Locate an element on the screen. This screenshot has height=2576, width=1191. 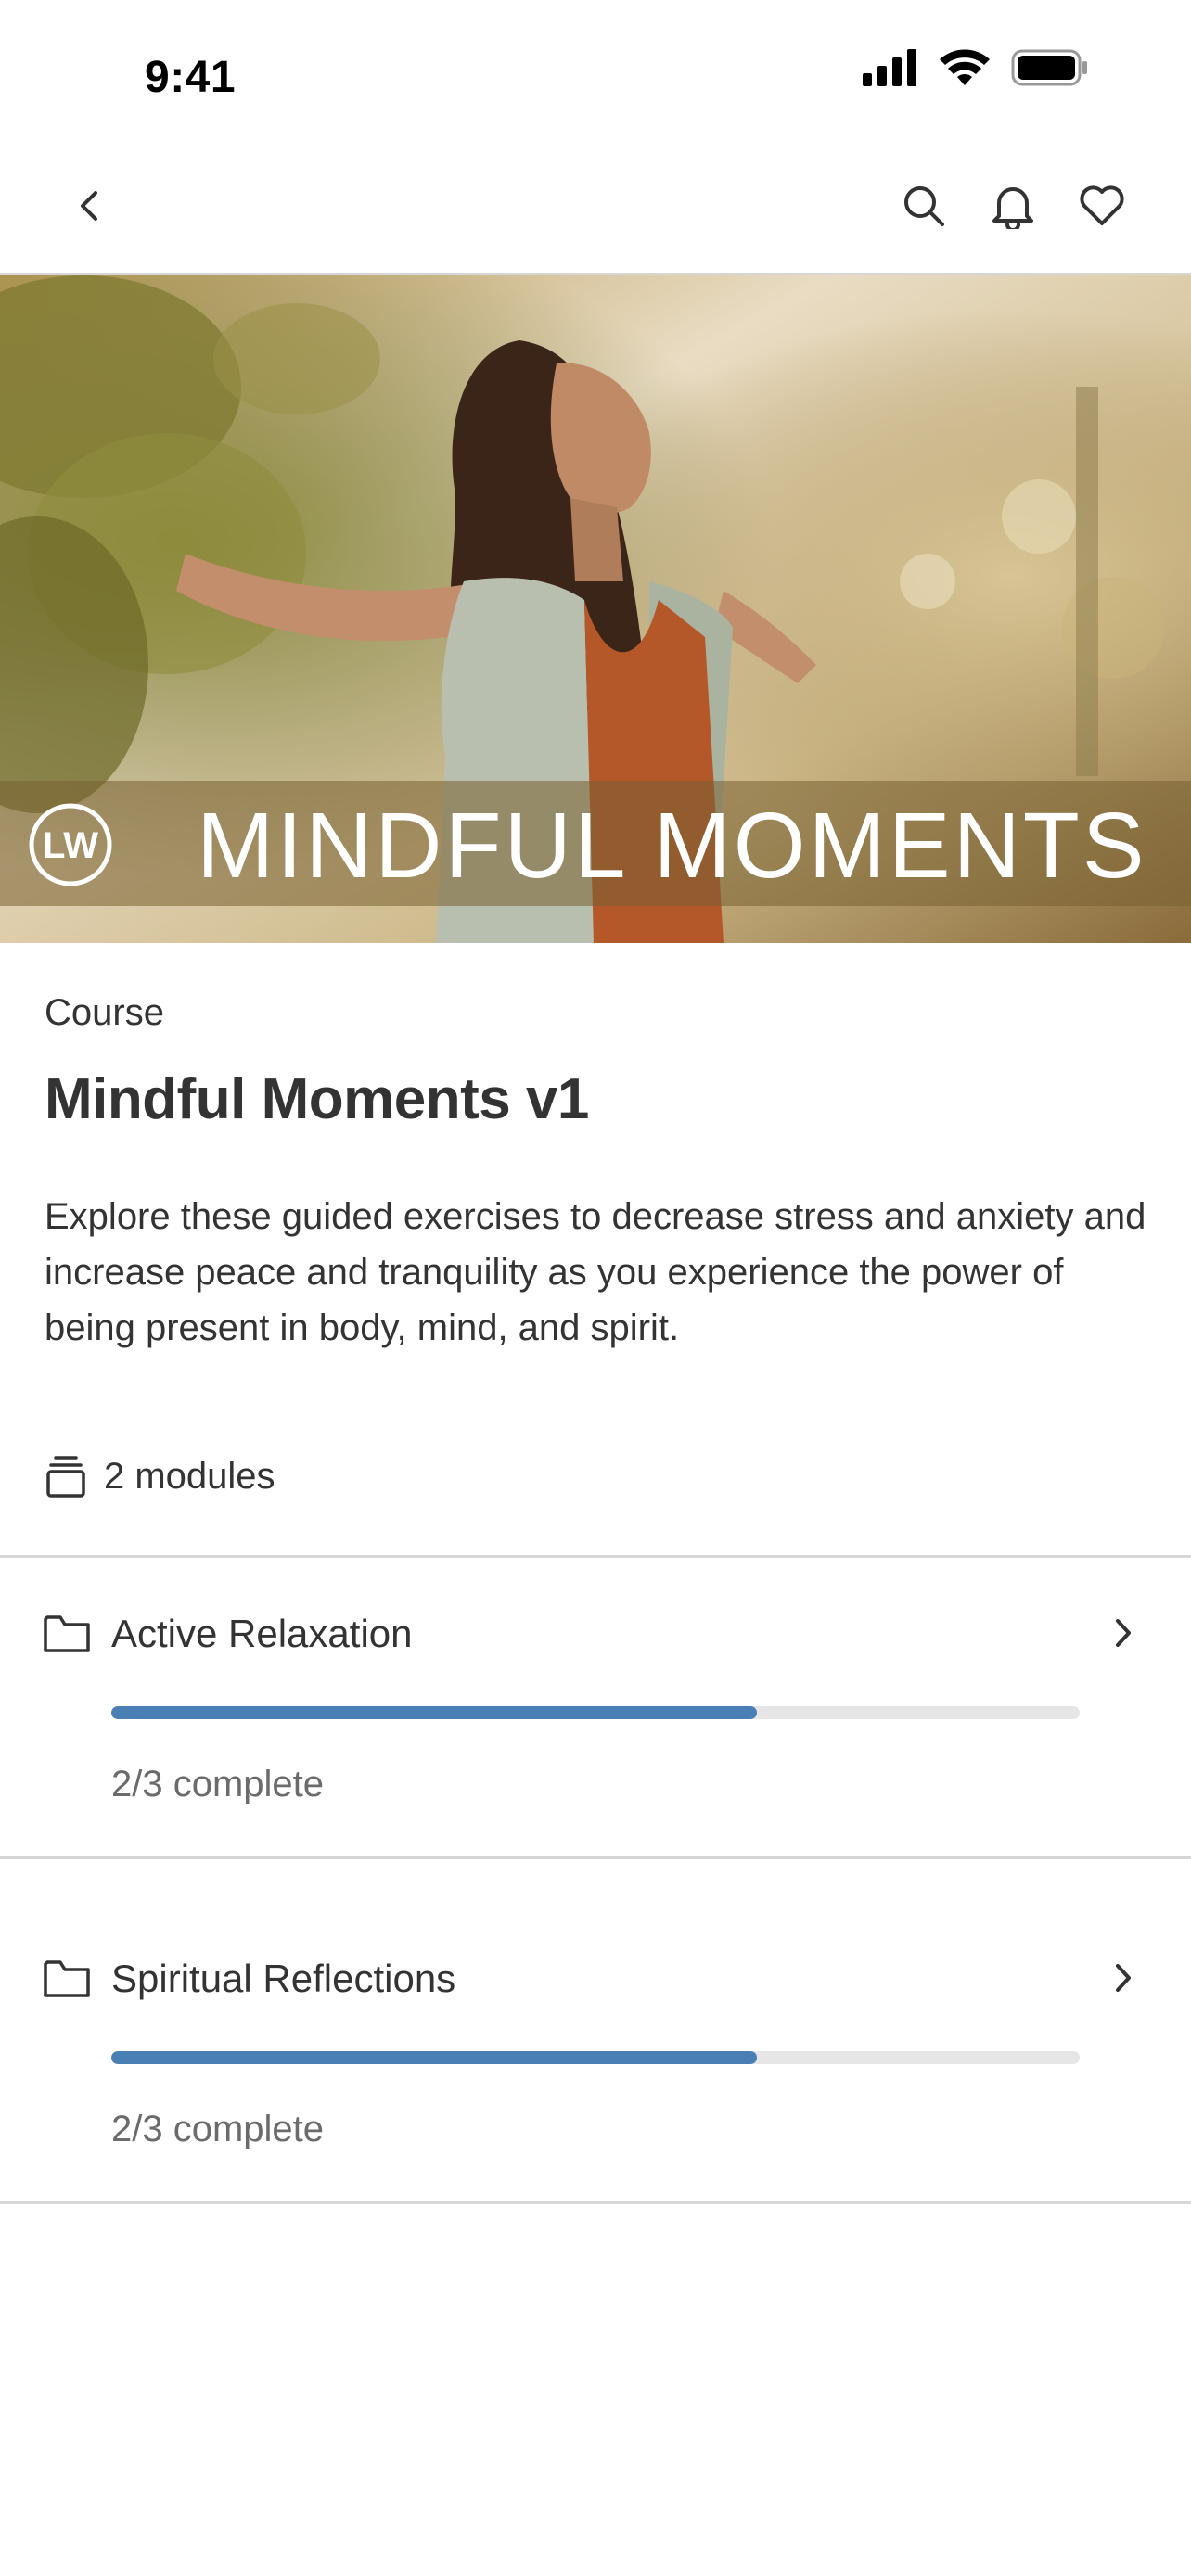
wifi-icon is located at coordinates (965, 67).